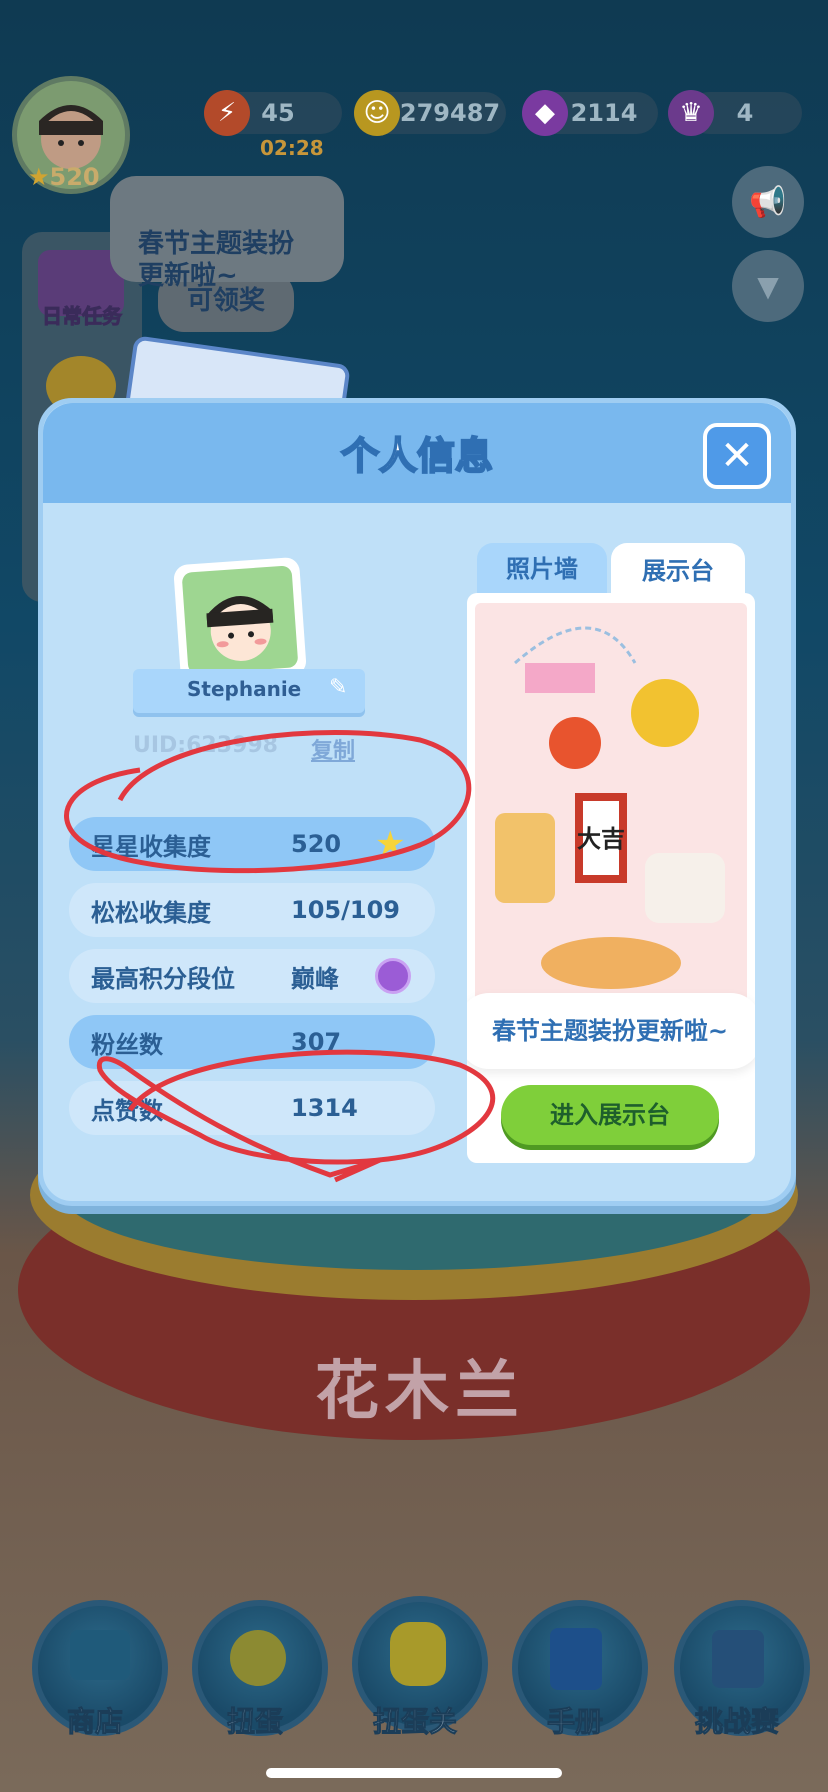 The height and width of the screenshot is (1792, 828). I want to click on annotation-circle-top, so click(268, 802).